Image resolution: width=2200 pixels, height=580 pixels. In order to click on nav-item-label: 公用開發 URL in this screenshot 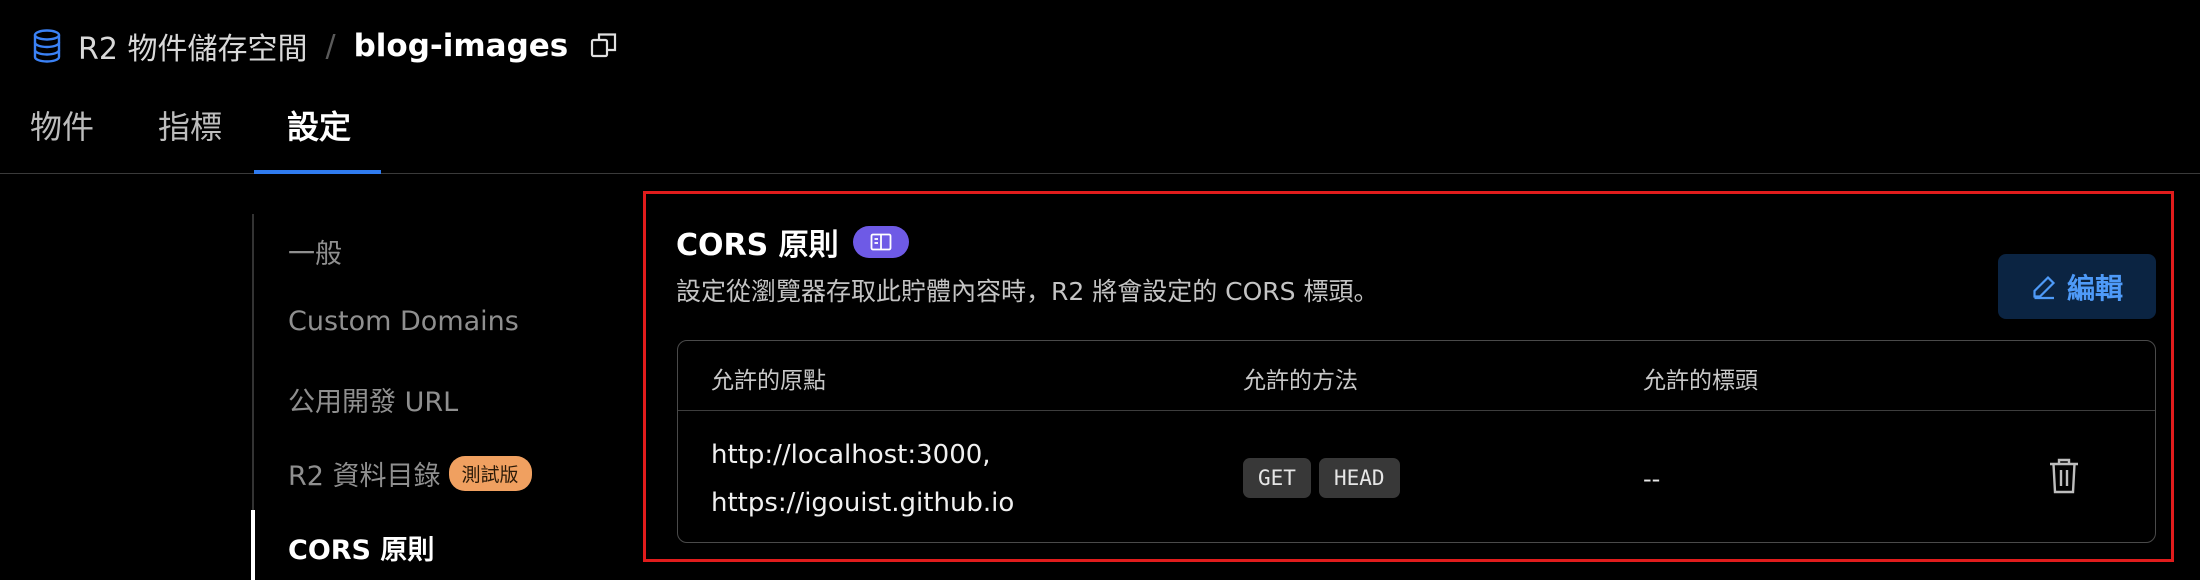, I will do `click(373, 402)`.